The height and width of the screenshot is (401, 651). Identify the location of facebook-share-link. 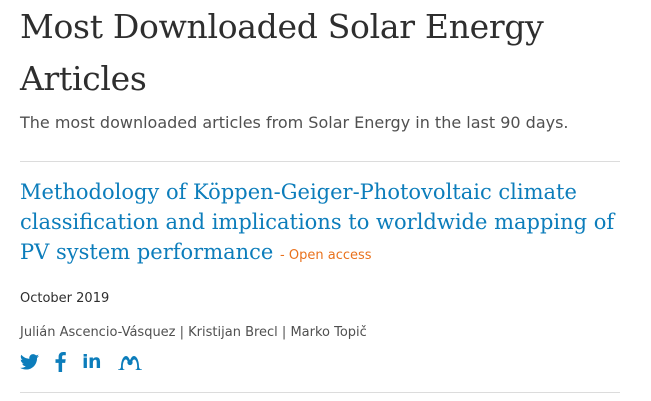
(60, 362).